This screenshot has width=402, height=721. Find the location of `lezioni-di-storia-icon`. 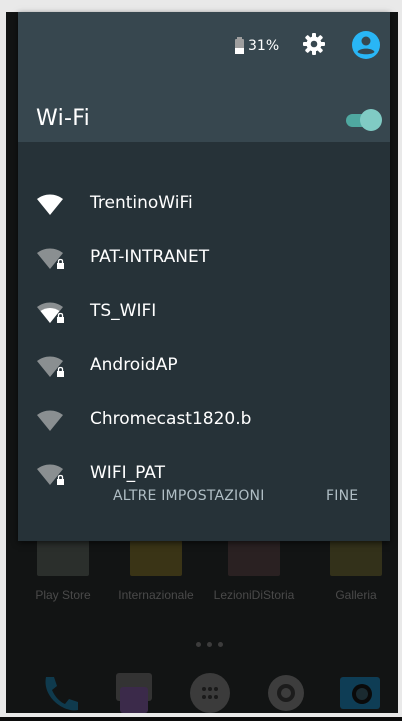

lezioni-di-storia-icon is located at coordinates (254, 558).